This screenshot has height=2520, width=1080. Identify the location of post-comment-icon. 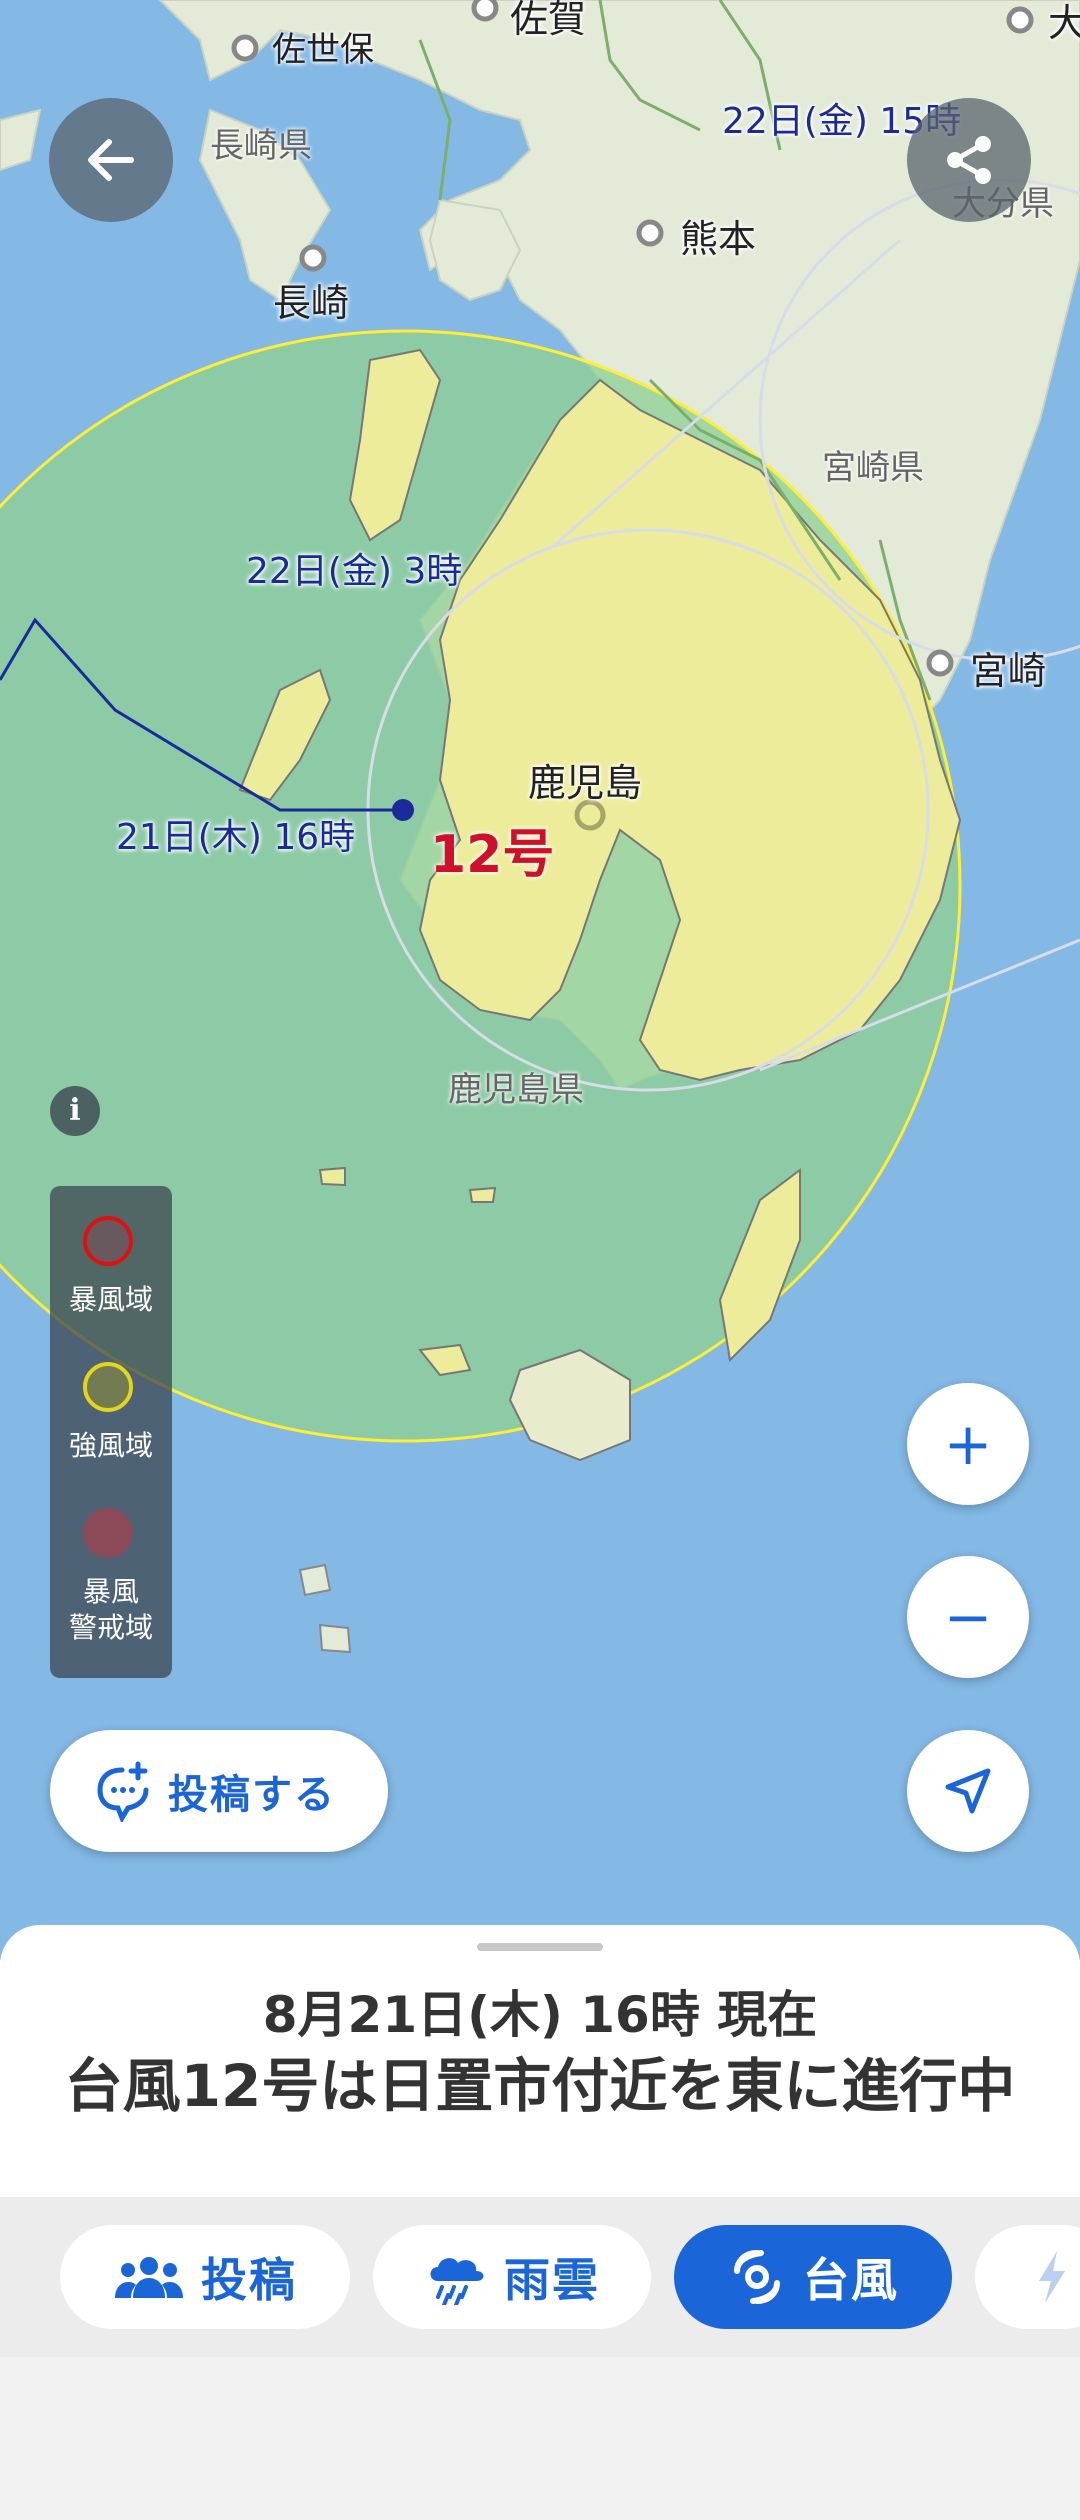
(123, 1791).